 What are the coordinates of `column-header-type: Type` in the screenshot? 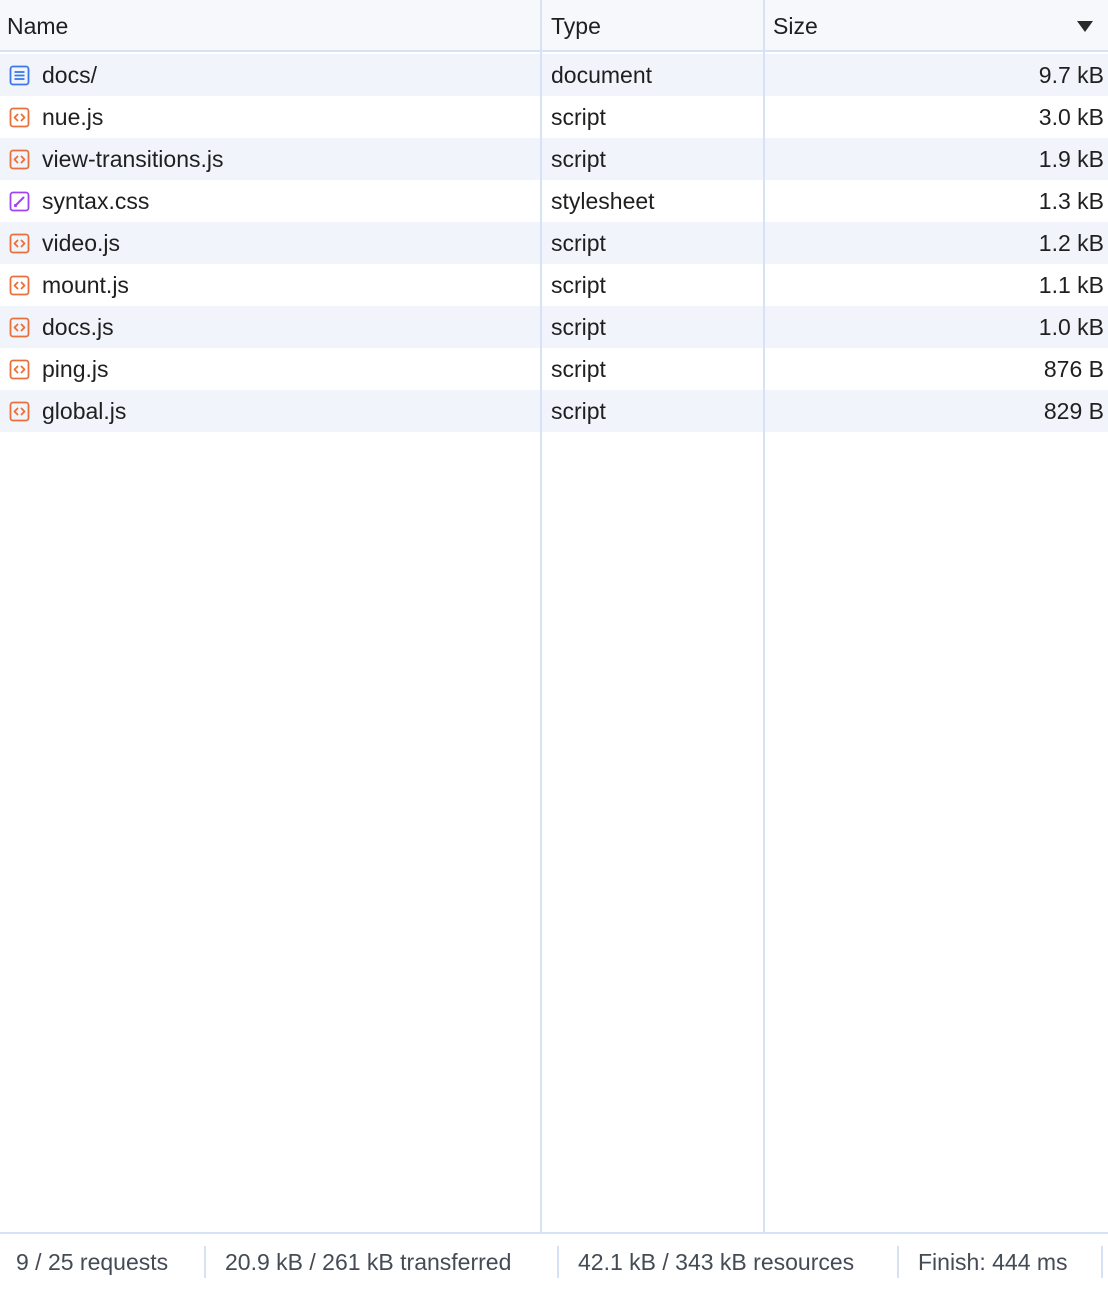 It's located at (656, 25).